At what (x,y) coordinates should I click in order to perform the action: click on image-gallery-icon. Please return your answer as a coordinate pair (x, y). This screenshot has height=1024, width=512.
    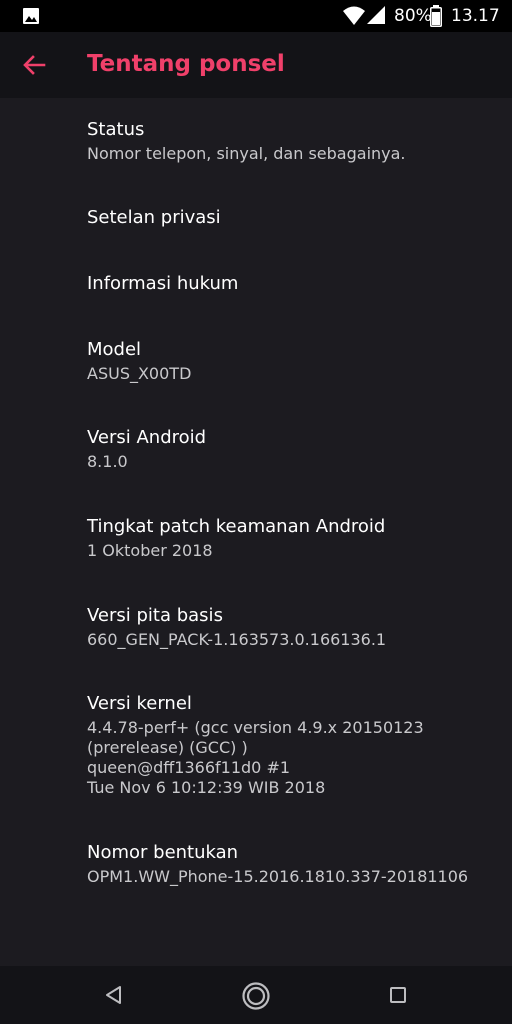
    Looking at the image, I should click on (31, 16).